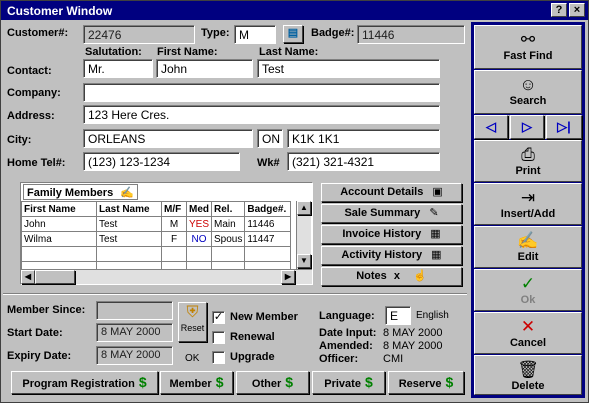 The height and width of the screenshot is (403, 589). What do you see at coordinates (59, 209) in the screenshot?
I see `col-first-name: First Name` at bounding box center [59, 209].